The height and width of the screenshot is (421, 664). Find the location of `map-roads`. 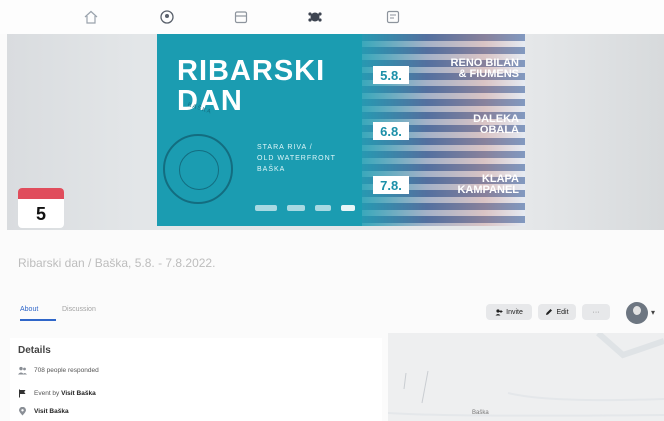

map-roads is located at coordinates (526, 375).